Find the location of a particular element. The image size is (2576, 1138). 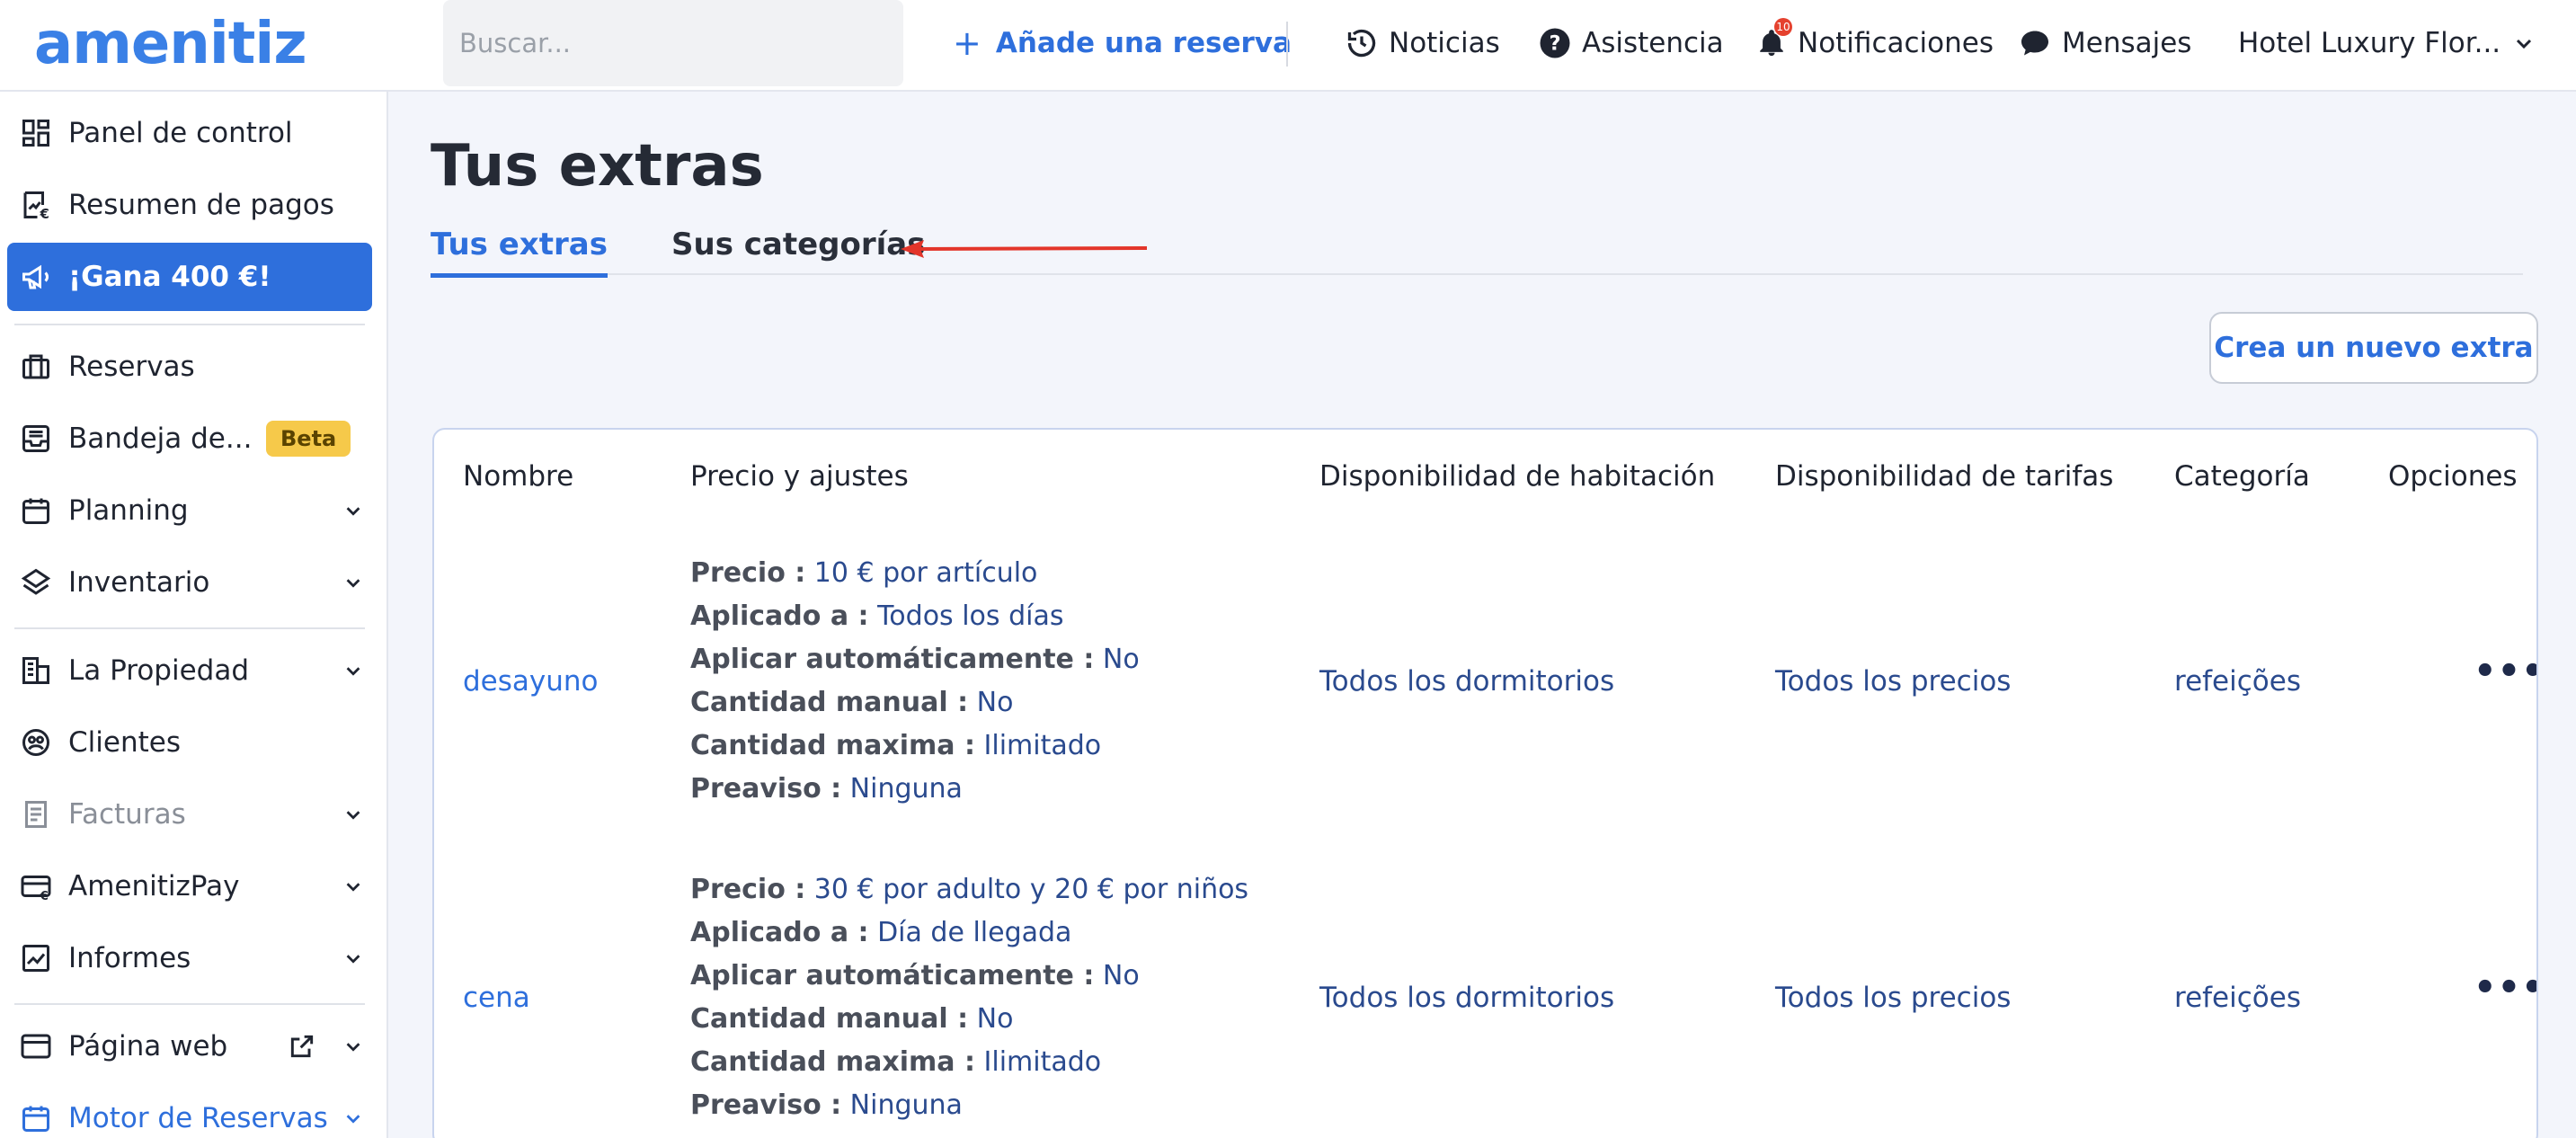

sidebar-item-reports: Informes is located at coordinates (189, 958).